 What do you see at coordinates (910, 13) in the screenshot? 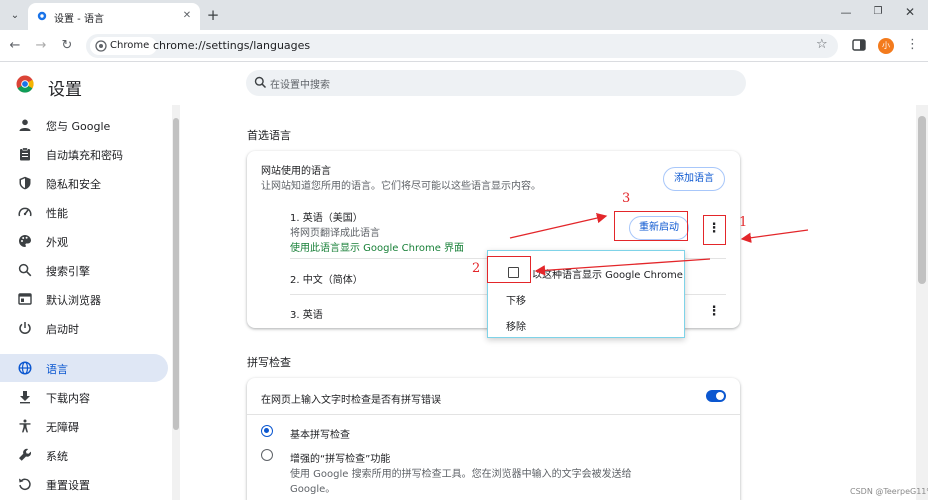
I see `window-close-icon: ✕` at bounding box center [910, 13].